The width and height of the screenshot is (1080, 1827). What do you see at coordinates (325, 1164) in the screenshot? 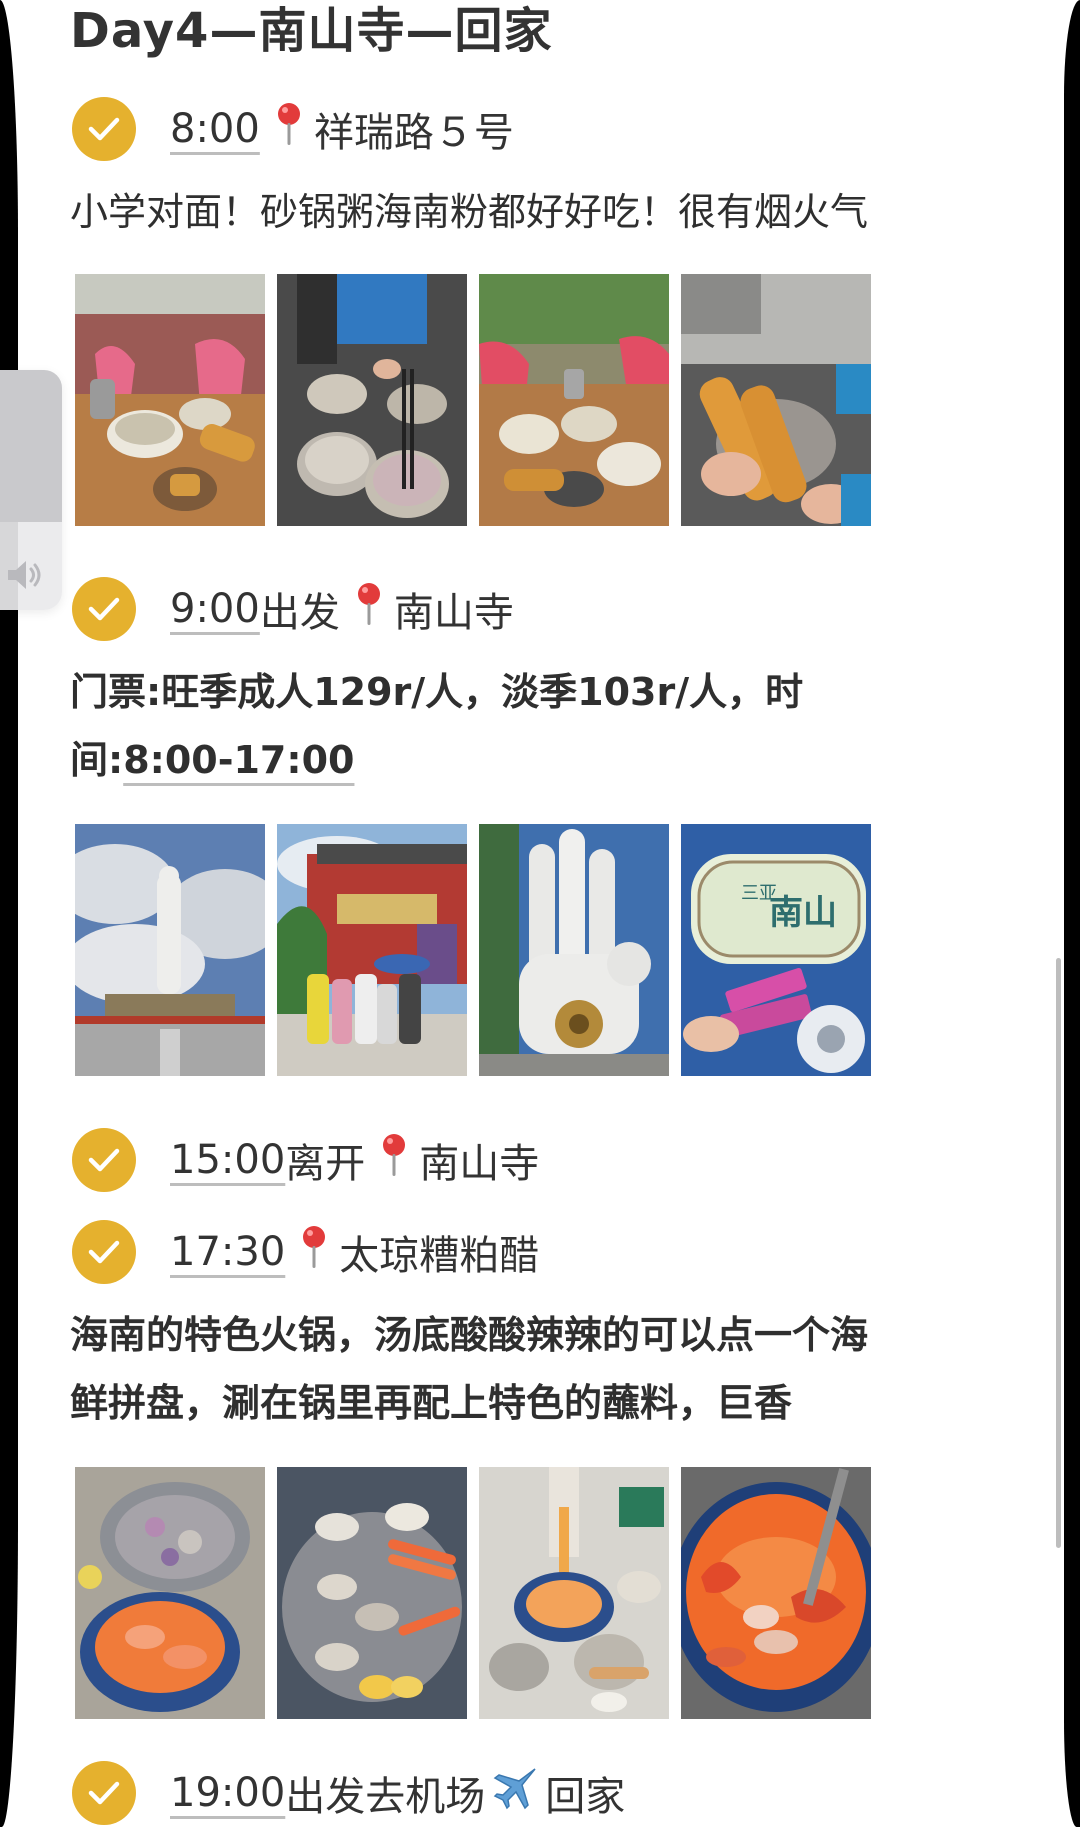
I see `step-action: 离开` at bounding box center [325, 1164].